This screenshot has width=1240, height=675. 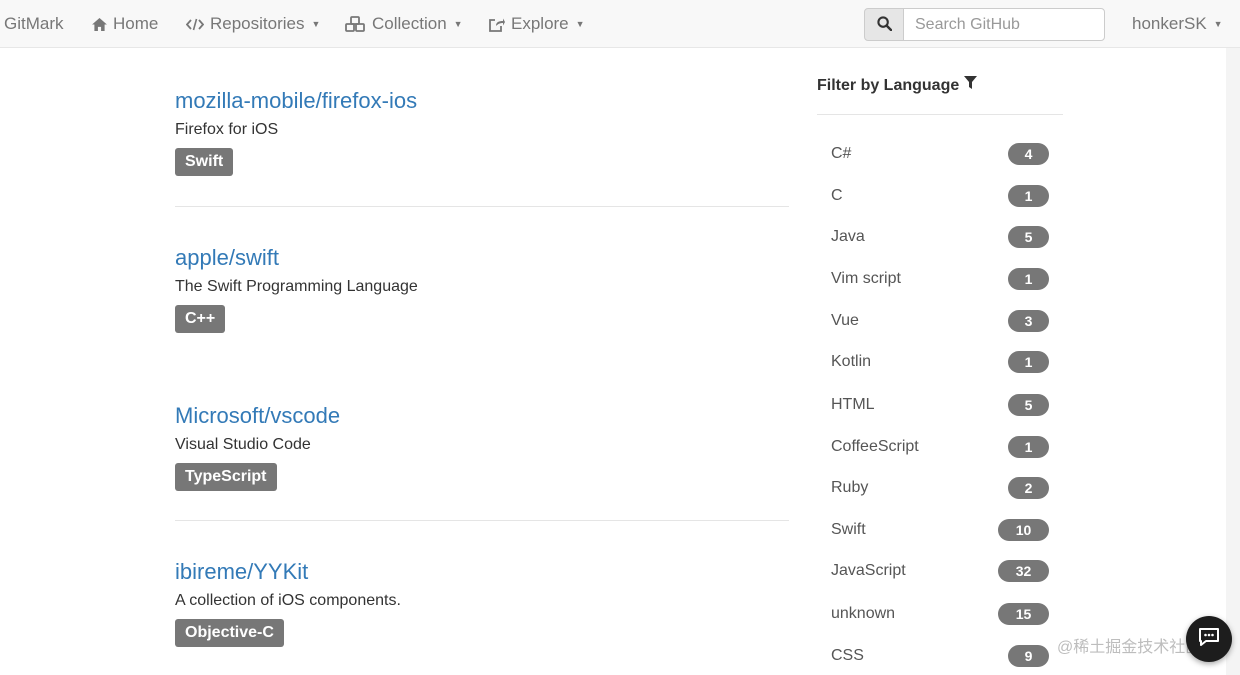 I want to click on language-name: HTML, so click(x=853, y=404).